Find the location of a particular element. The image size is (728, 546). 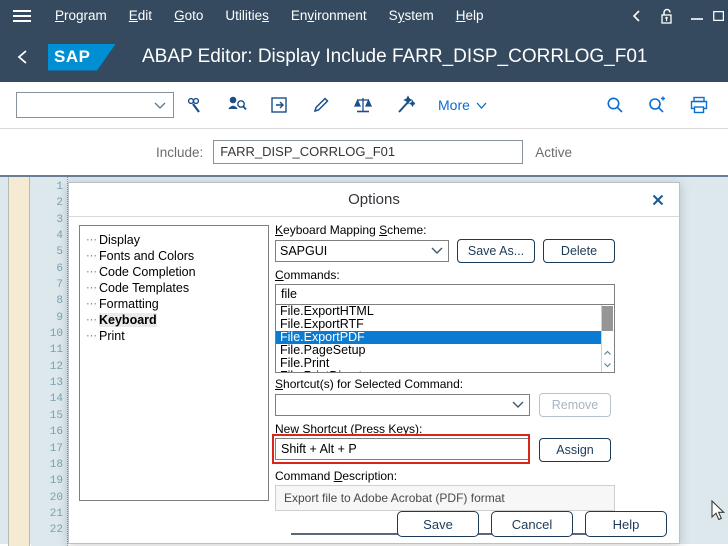

assigned-shortcuts-select is located at coordinates (402, 405).